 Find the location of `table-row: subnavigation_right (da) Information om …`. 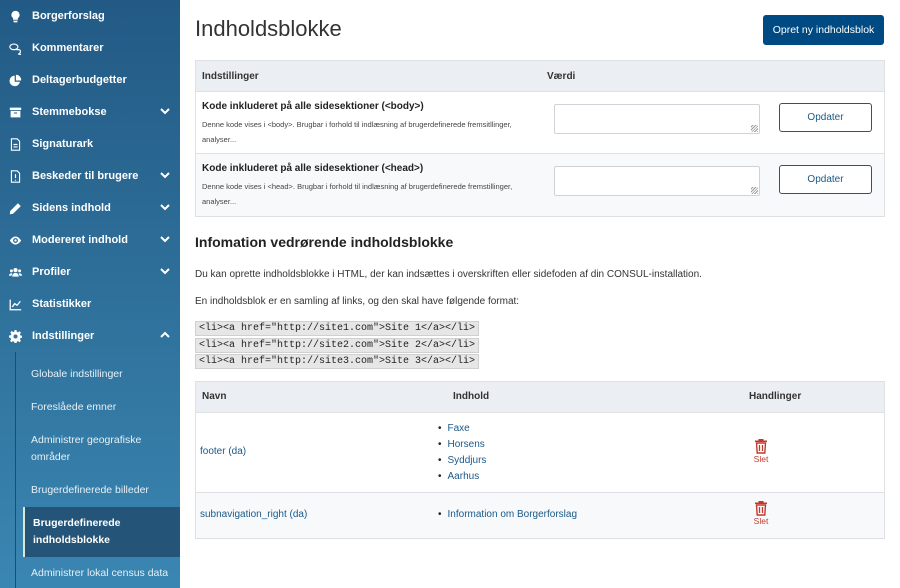

table-row: subnavigation_right (da) Information om … is located at coordinates (540, 515).